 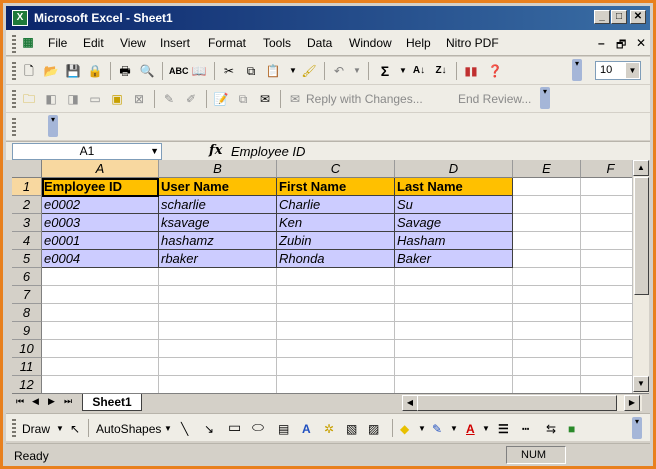 What do you see at coordinates (100, 313) in the screenshot?
I see `cell-a8` at bounding box center [100, 313].